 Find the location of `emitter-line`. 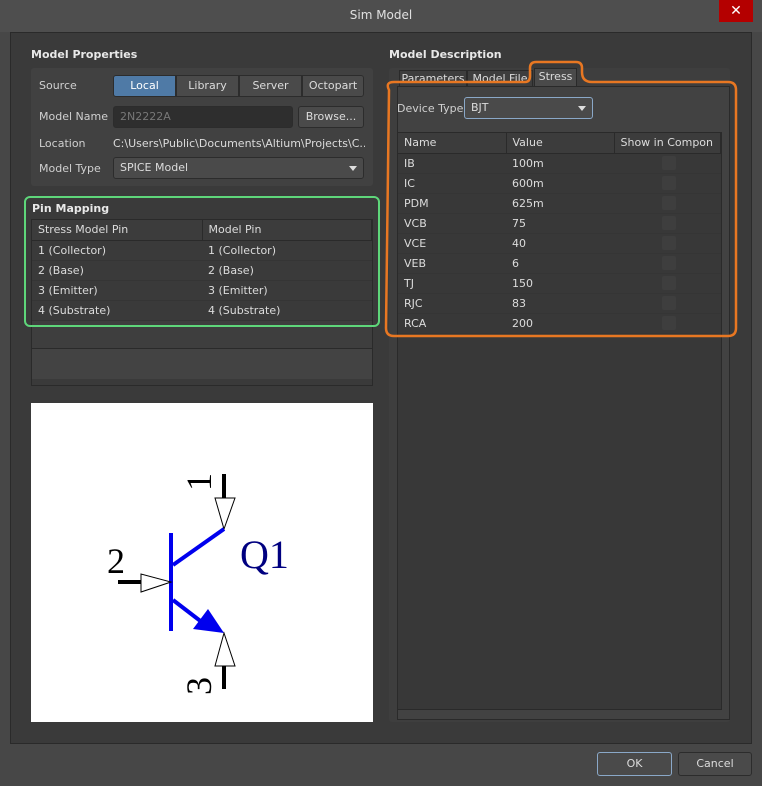

emitter-line is located at coordinates (188, 611).